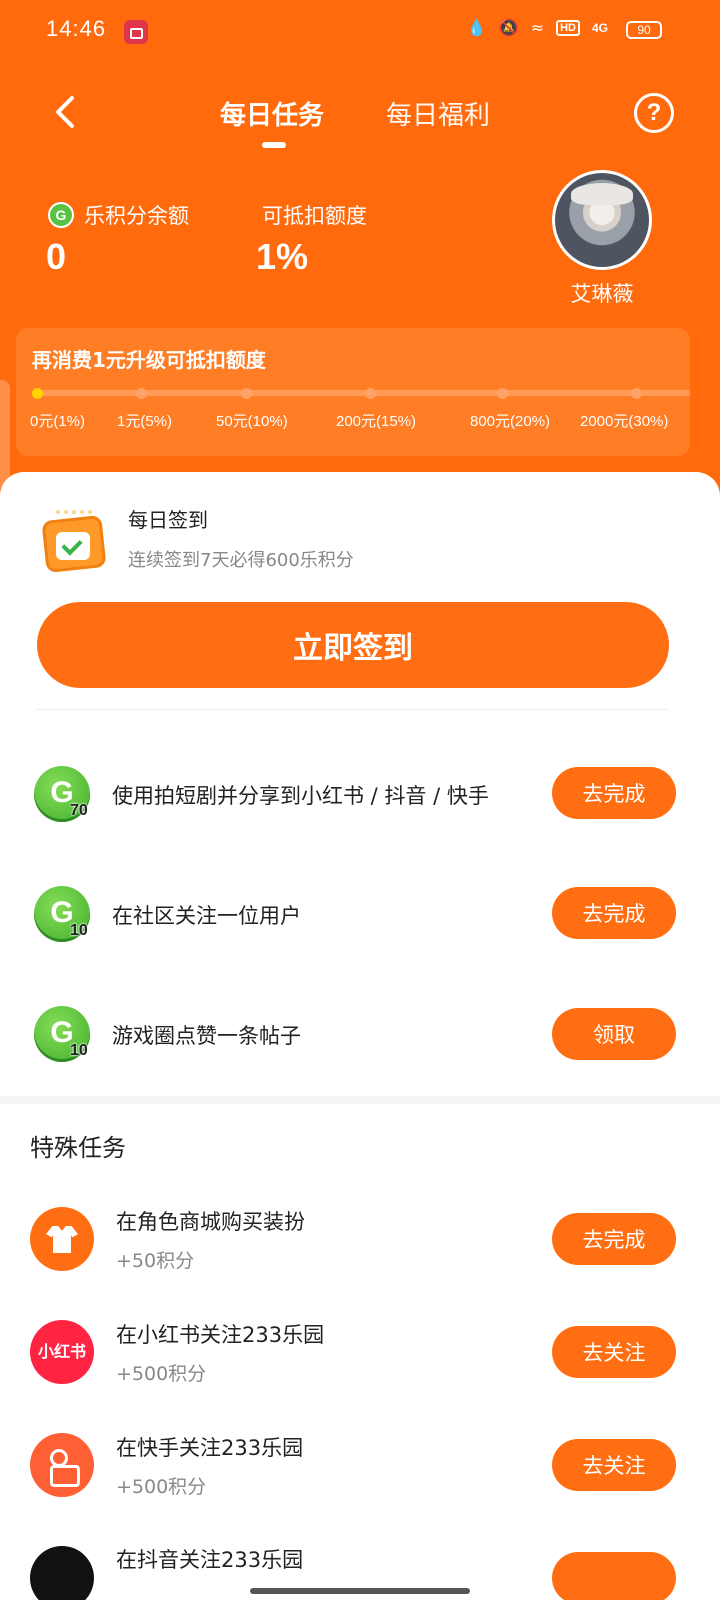  Describe the element at coordinates (314, 216) in the screenshot. I see `deduct-quota-label: 可抵扣额度` at that location.